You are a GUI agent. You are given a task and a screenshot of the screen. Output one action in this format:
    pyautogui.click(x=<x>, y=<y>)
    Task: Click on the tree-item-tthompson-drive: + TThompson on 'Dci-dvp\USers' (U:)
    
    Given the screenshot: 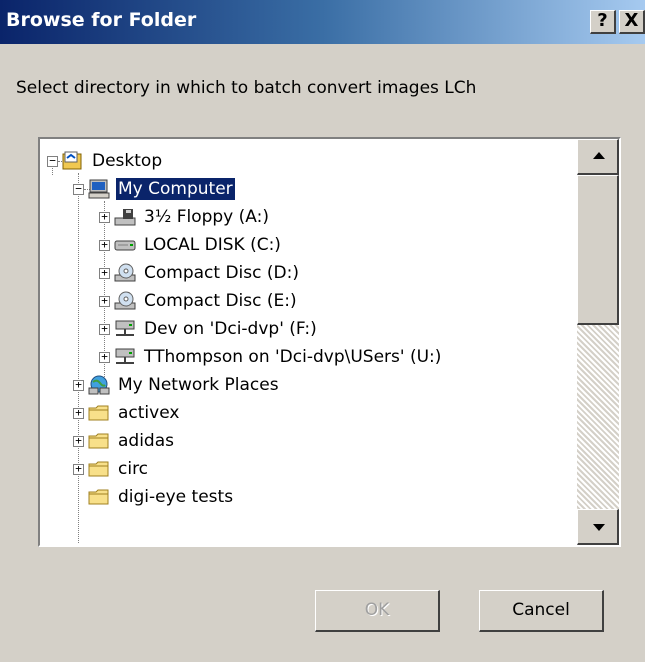 What is the action you would take?
    pyautogui.click(x=271, y=357)
    